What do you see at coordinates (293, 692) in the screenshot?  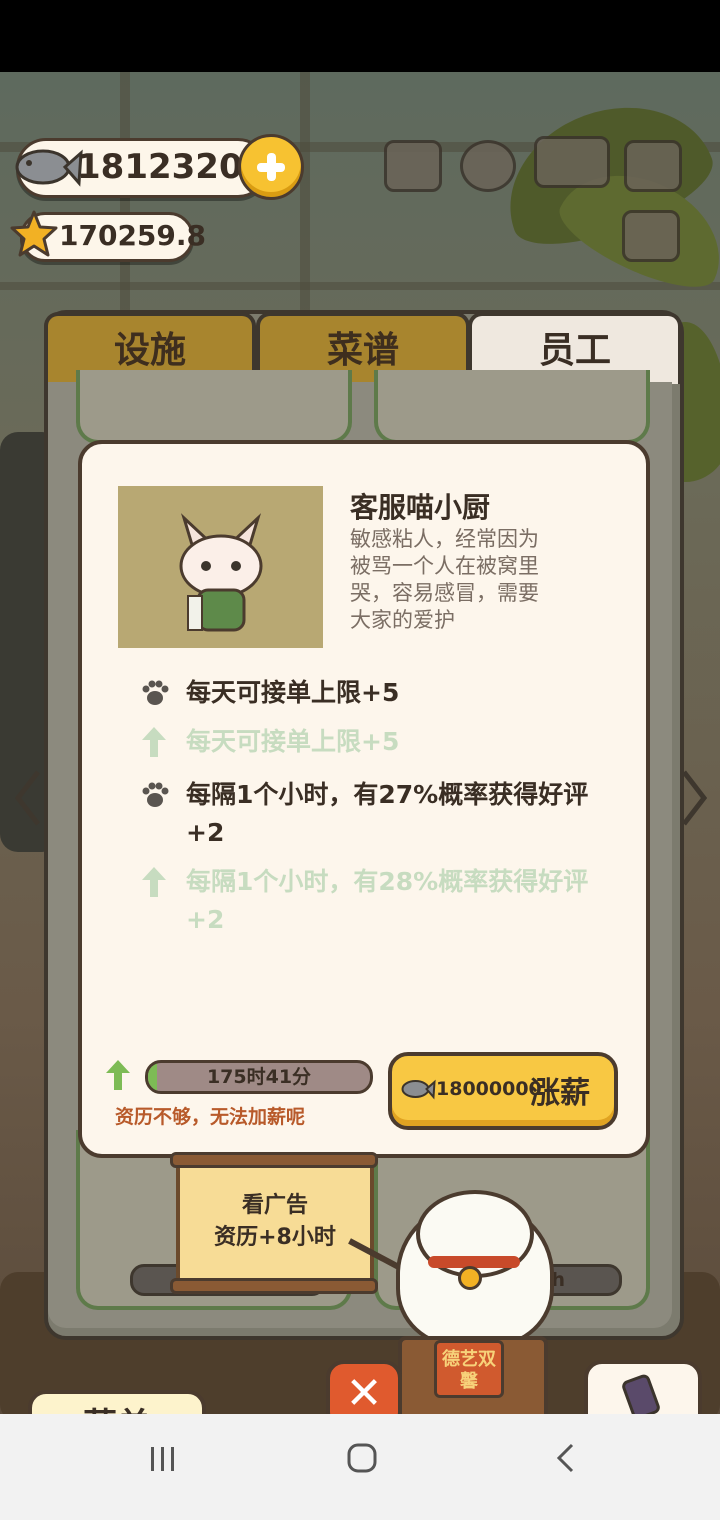 I see `skill-current: 每天可接单上限+5` at bounding box center [293, 692].